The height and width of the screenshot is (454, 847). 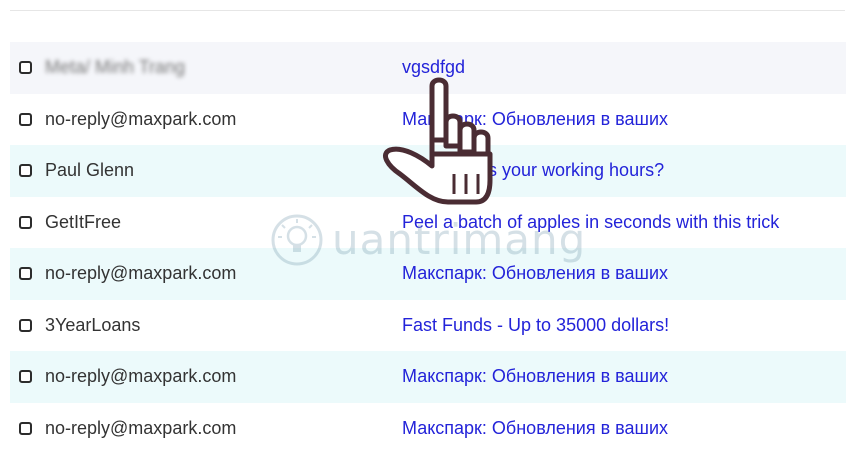 What do you see at coordinates (433, 67) in the screenshot?
I see `email-subject-link: vgsdfgd` at bounding box center [433, 67].